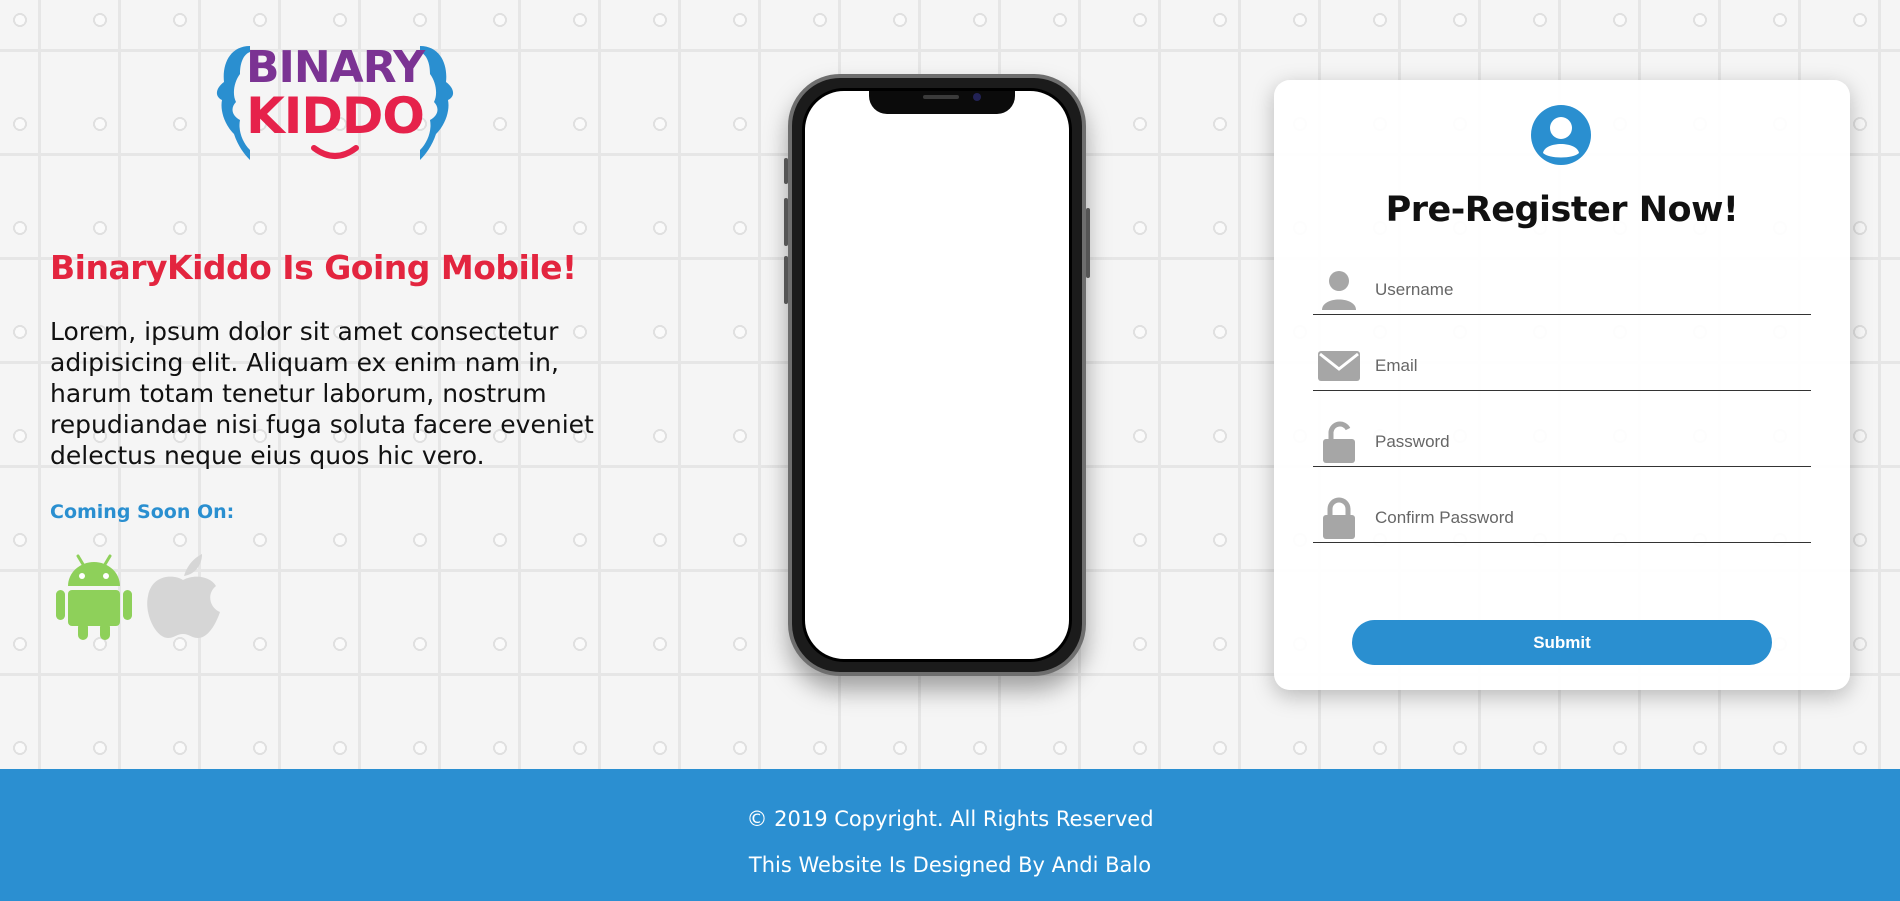 The width and height of the screenshot is (1900, 901). Describe the element at coordinates (942, 102) in the screenshot. I see `phone-notch` at that location.